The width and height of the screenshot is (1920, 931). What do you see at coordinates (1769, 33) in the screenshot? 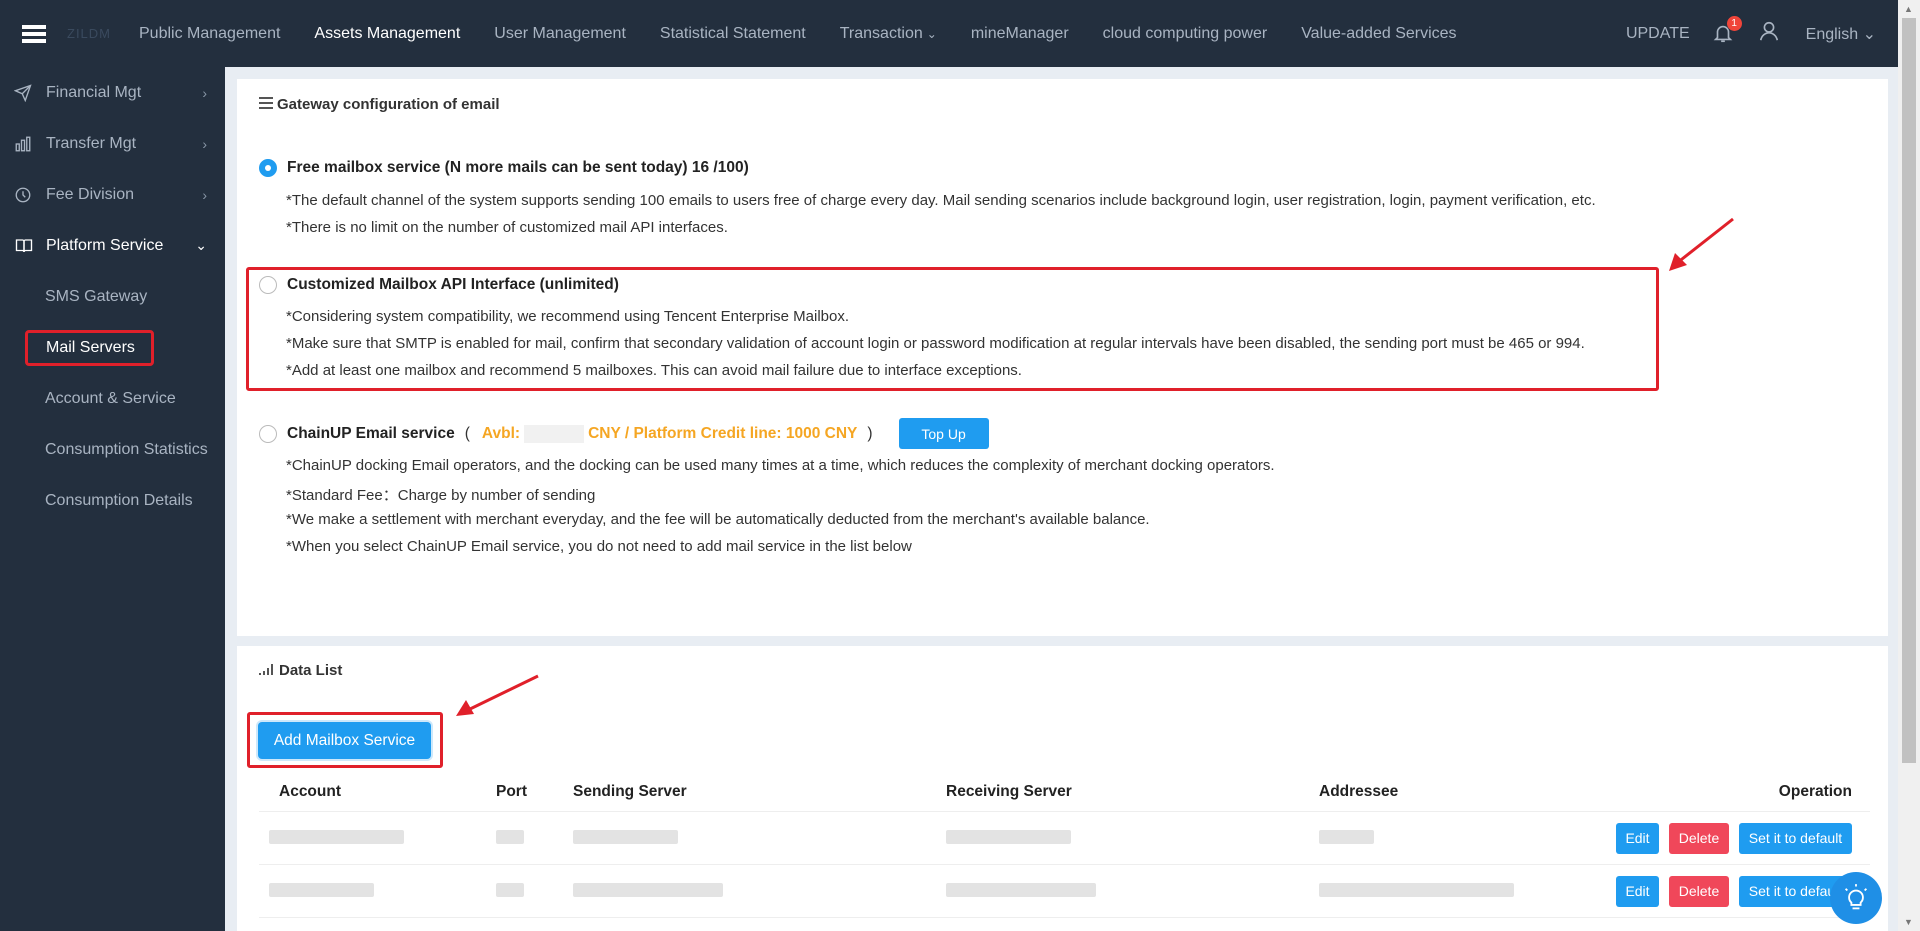
I see `user-icon` at bounding box center [1769, 33].